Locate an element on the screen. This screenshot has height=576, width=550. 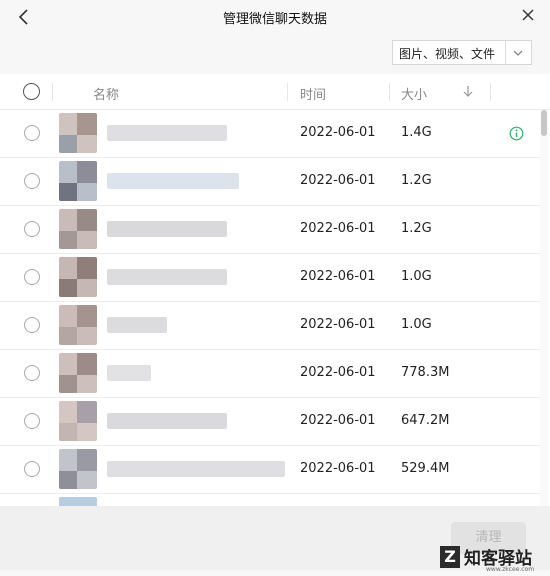
row-size: 647.2M is located at coordinates (425, 420).